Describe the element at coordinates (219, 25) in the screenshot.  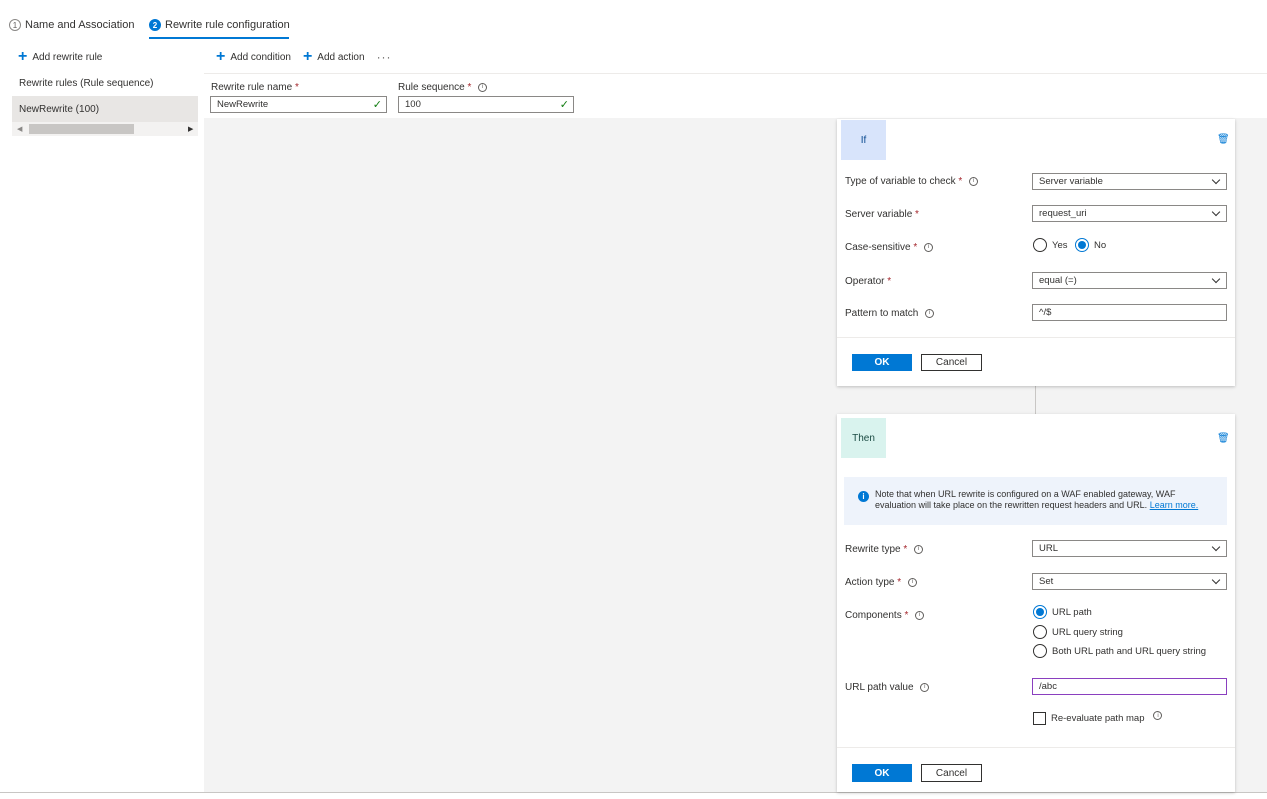
I see `tab-rewrite-rule-configuration: 2 Rewrite rule configuration` at that location.